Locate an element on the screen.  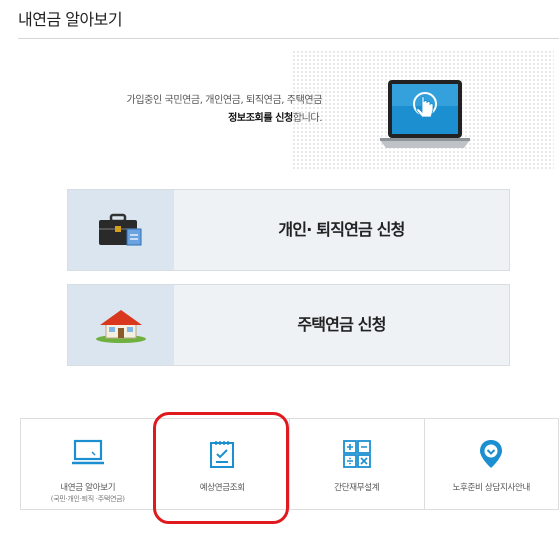
intro-line-2-bold: 정보조회를 신청 is located at coordinates (260, 118).